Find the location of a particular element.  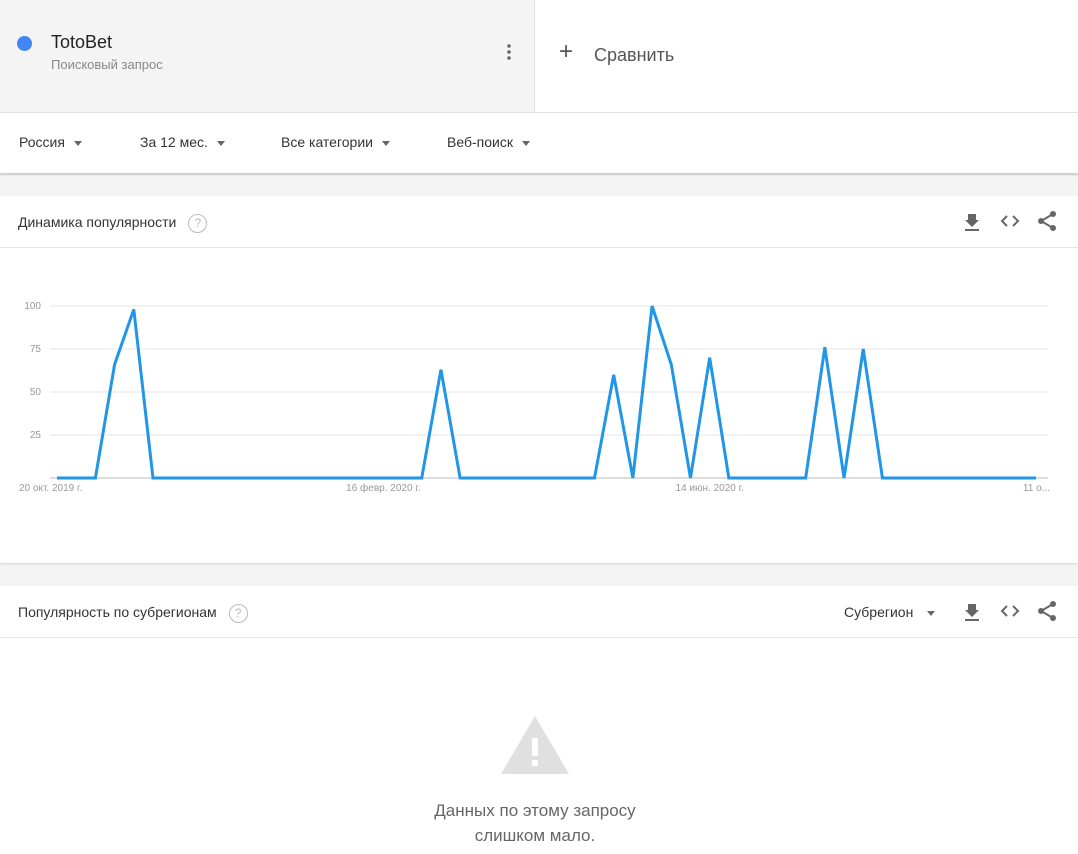

subregion-select: Субрегион is located at coordinates (890, 612).